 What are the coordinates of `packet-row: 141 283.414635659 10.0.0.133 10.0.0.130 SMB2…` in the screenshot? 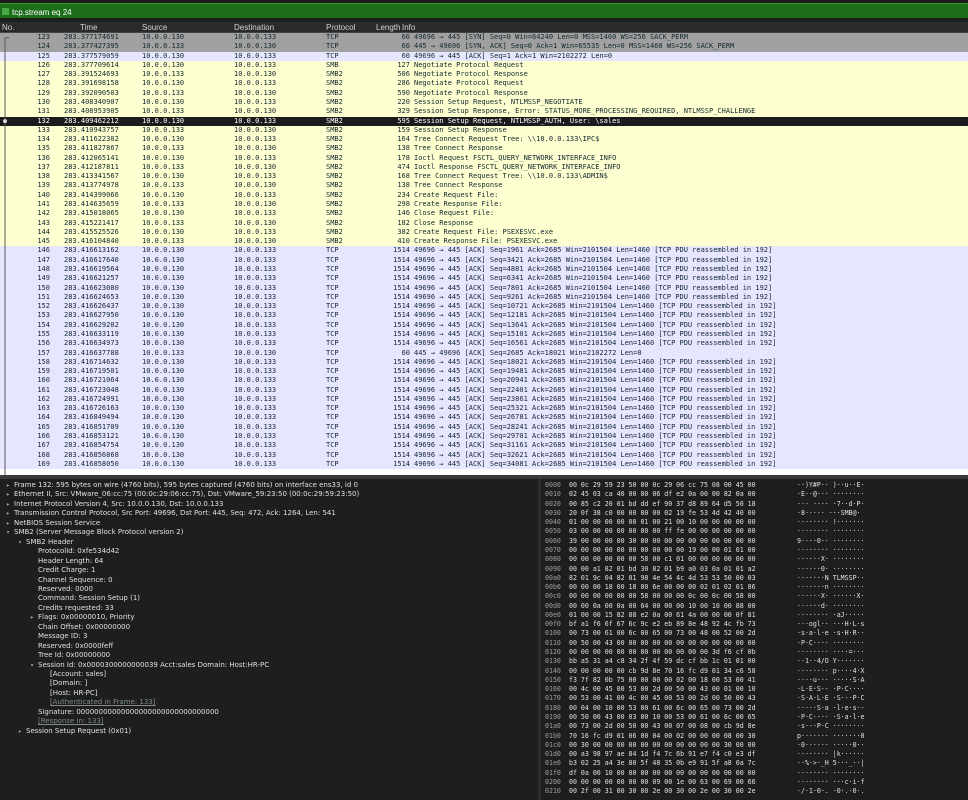 It's located at (484, 205).